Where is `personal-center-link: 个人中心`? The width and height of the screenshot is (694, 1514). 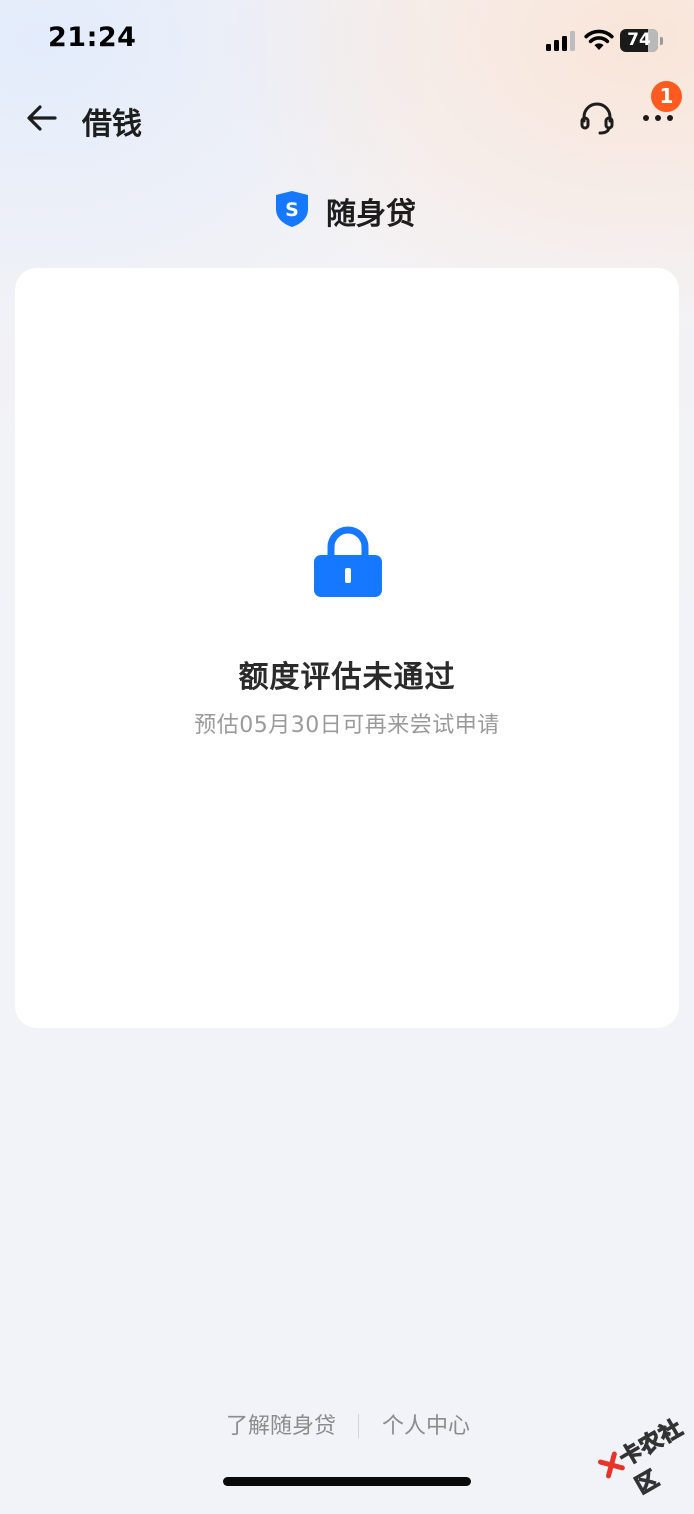
personal-center-link: 个人中心 is located at coordinates (426, 1424).